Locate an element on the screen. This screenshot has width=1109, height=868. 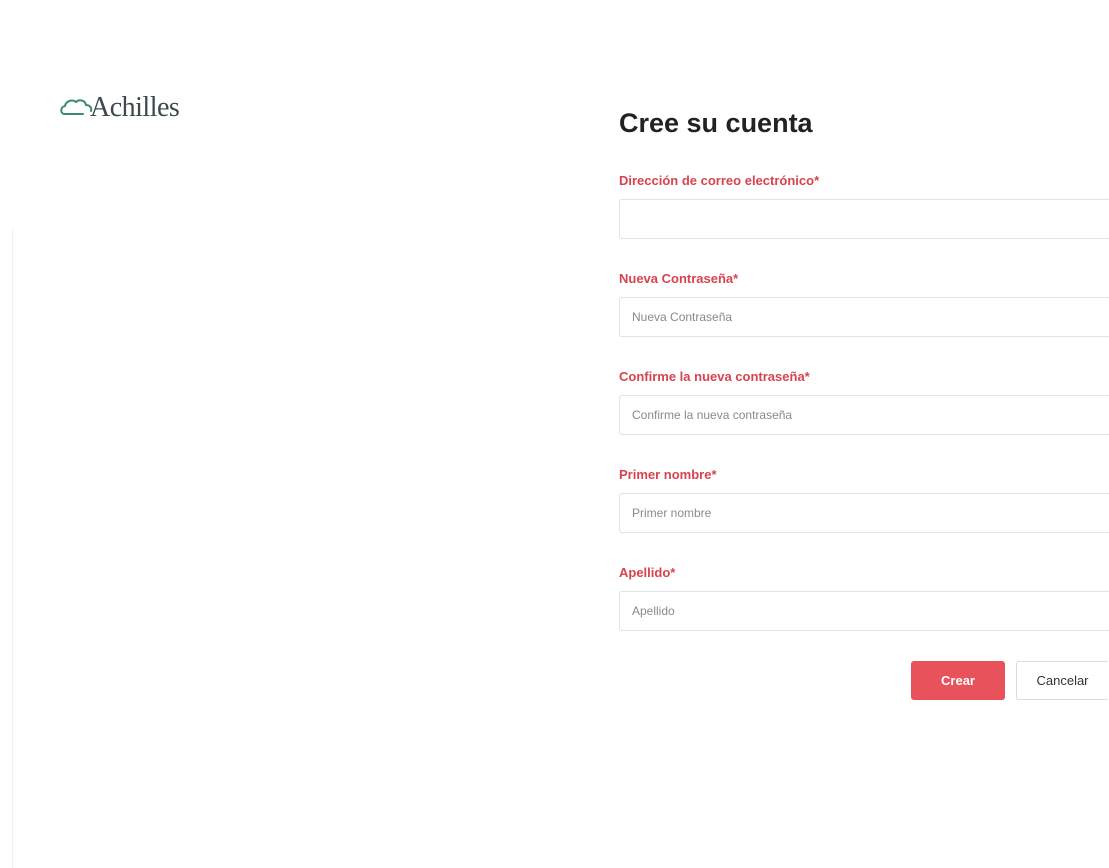
cancel-button: Cancelar is located at coordinates (1062, 680).